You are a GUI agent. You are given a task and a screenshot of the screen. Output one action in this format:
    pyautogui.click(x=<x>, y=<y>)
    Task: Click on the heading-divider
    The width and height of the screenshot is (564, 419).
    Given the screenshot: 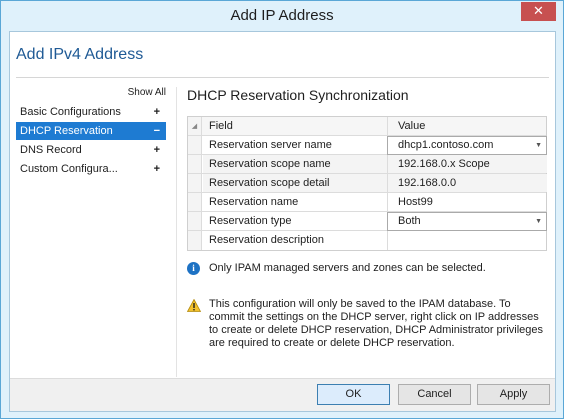 What is the action you would take?
    pyautogui.click(x=282, y=77)
    